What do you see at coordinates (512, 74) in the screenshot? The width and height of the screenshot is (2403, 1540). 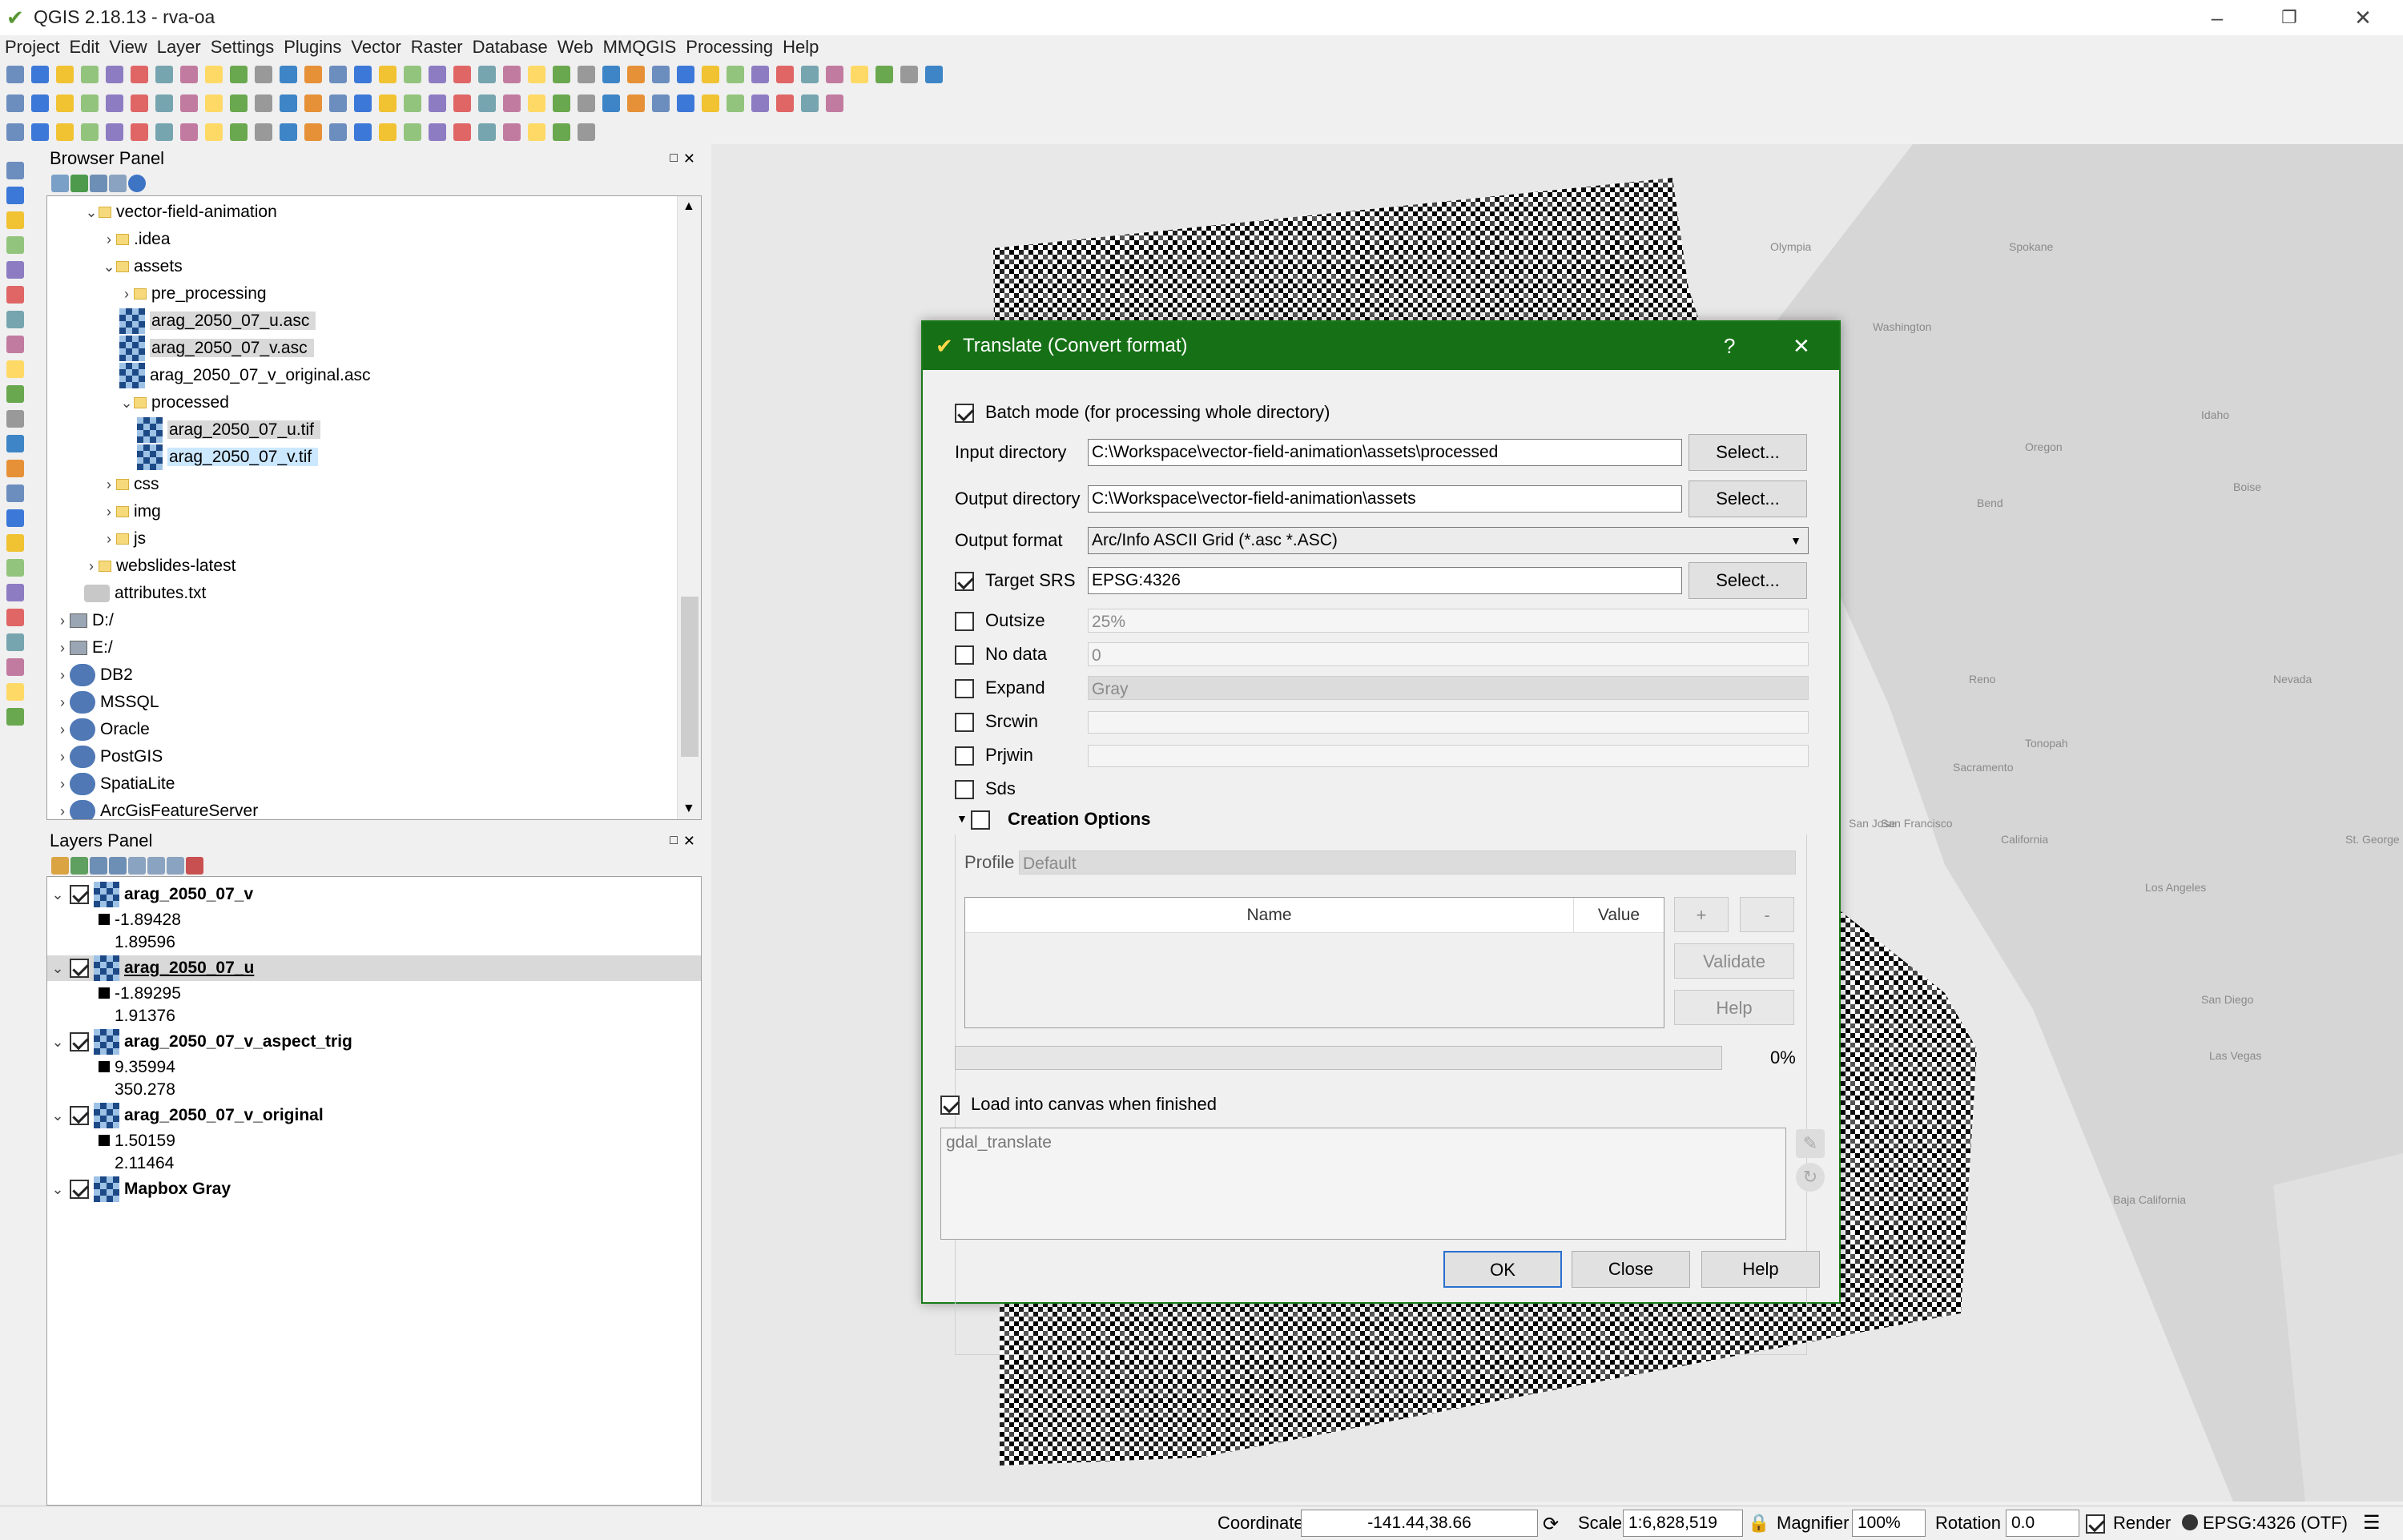 I see `deselect-icon` at bounding box center [512, 74].